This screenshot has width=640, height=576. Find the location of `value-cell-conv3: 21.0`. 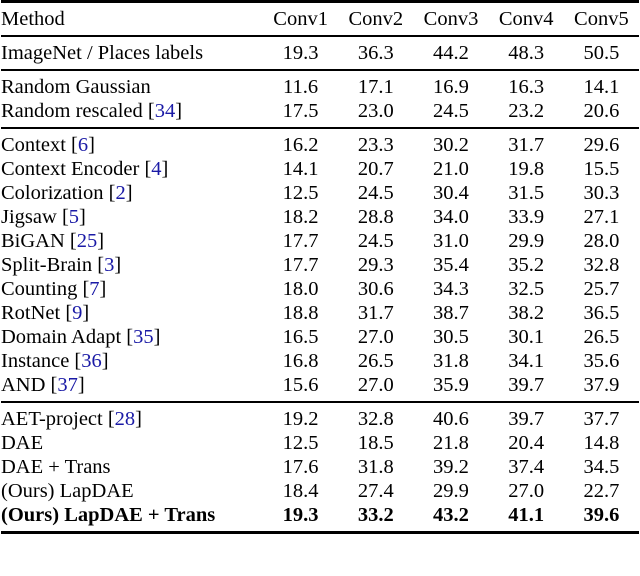

value-cell-conv3: 21.0 is located at coordinates (451, 169).